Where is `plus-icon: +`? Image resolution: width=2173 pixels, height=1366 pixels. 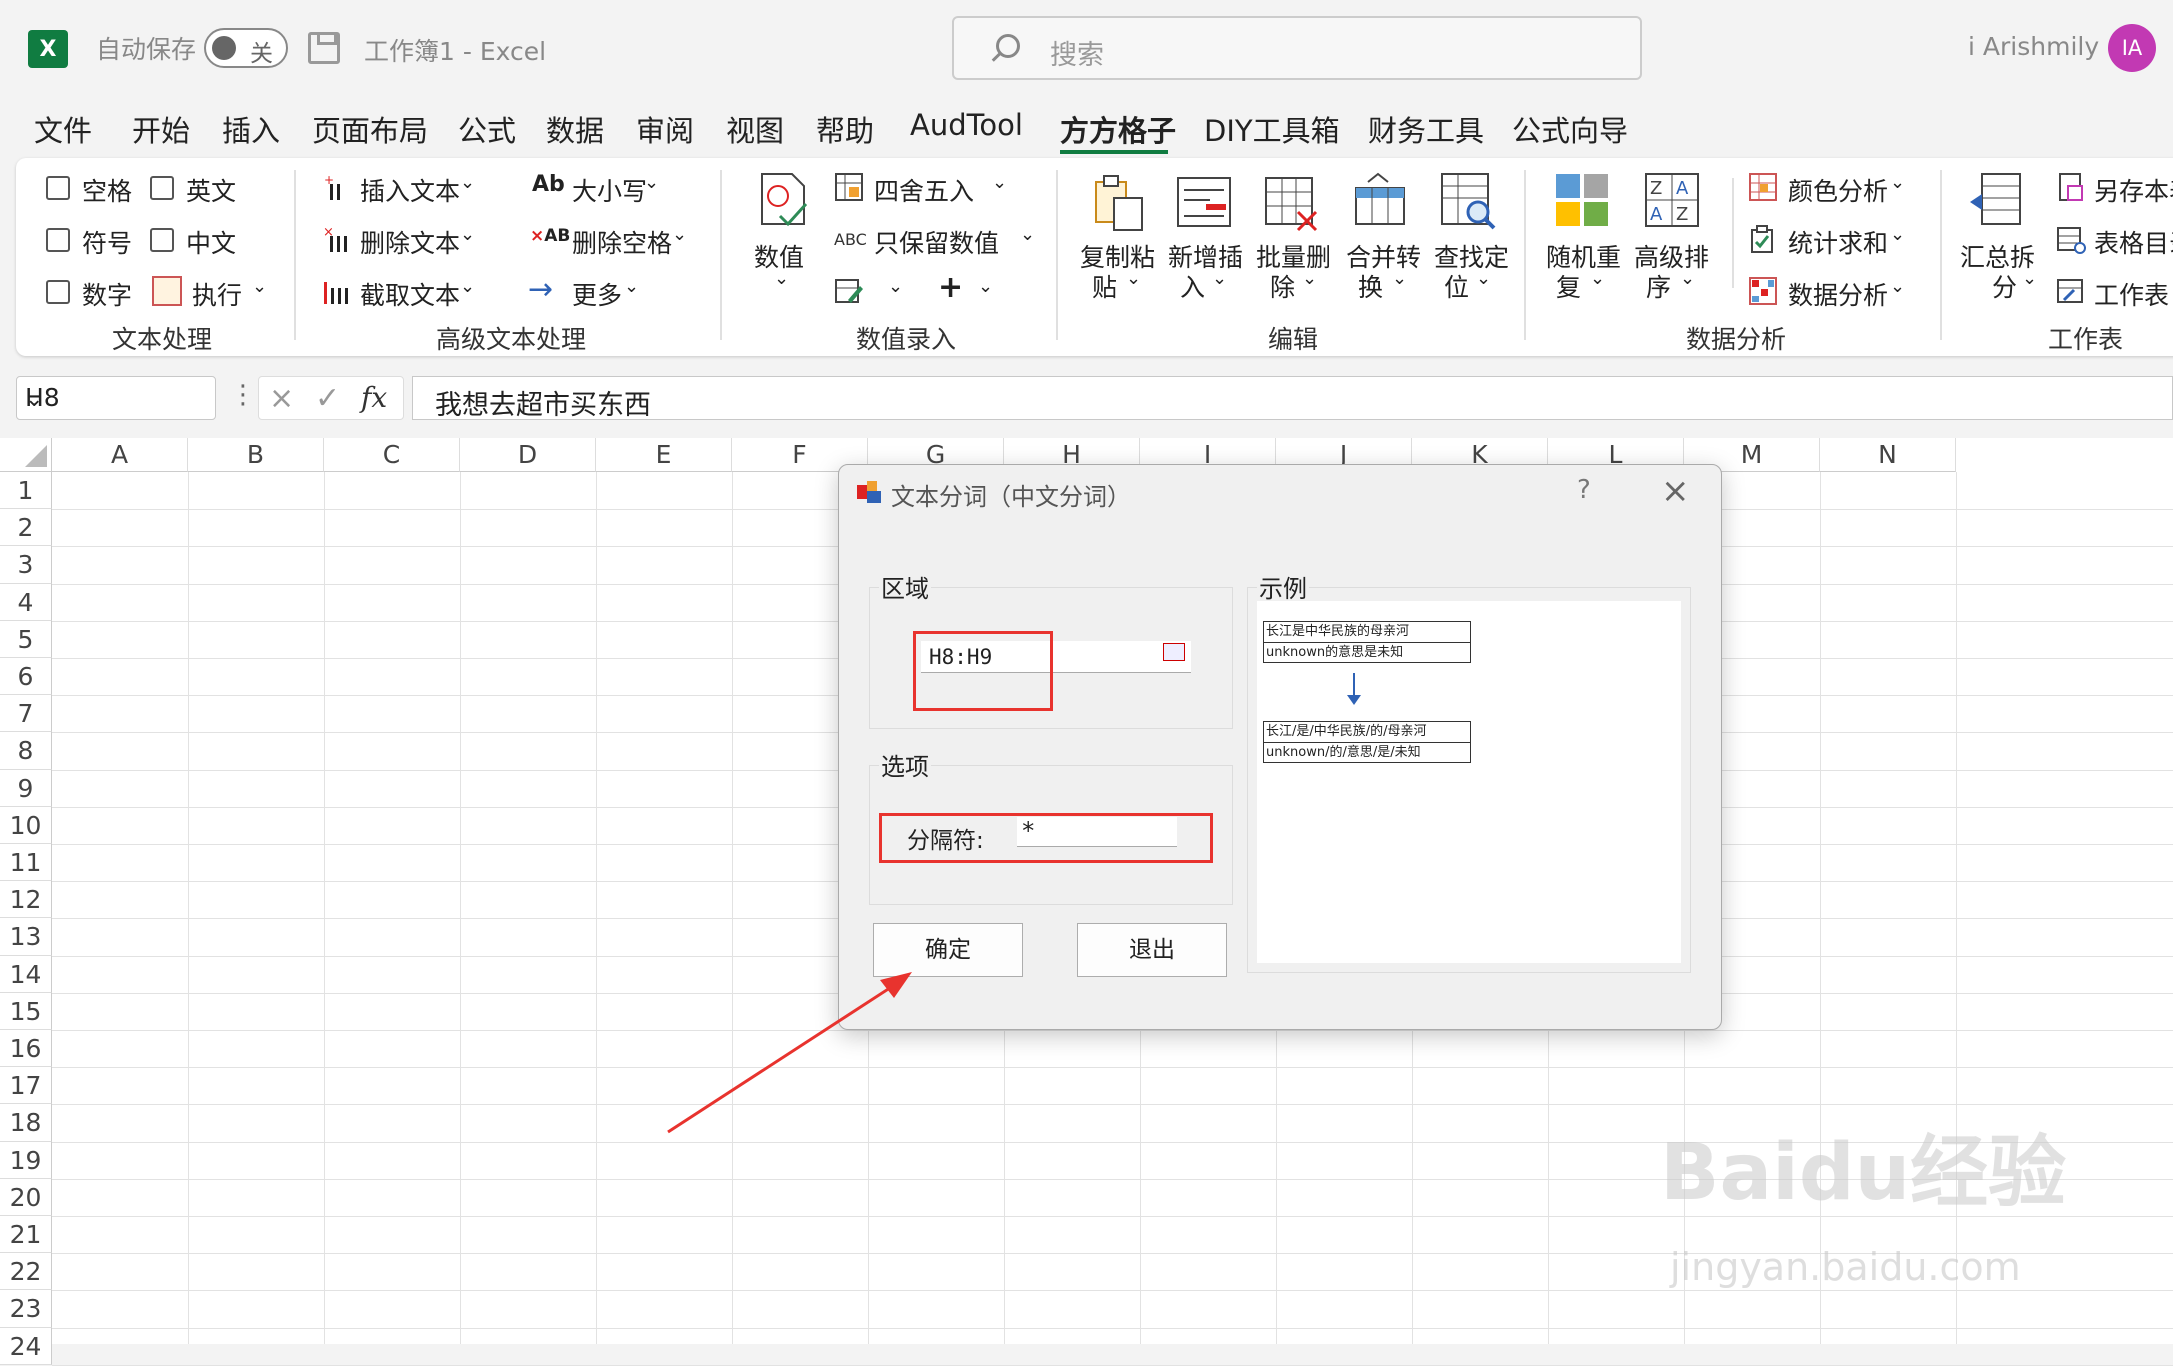
plus-icon: + is located at coordinates (950, 287).